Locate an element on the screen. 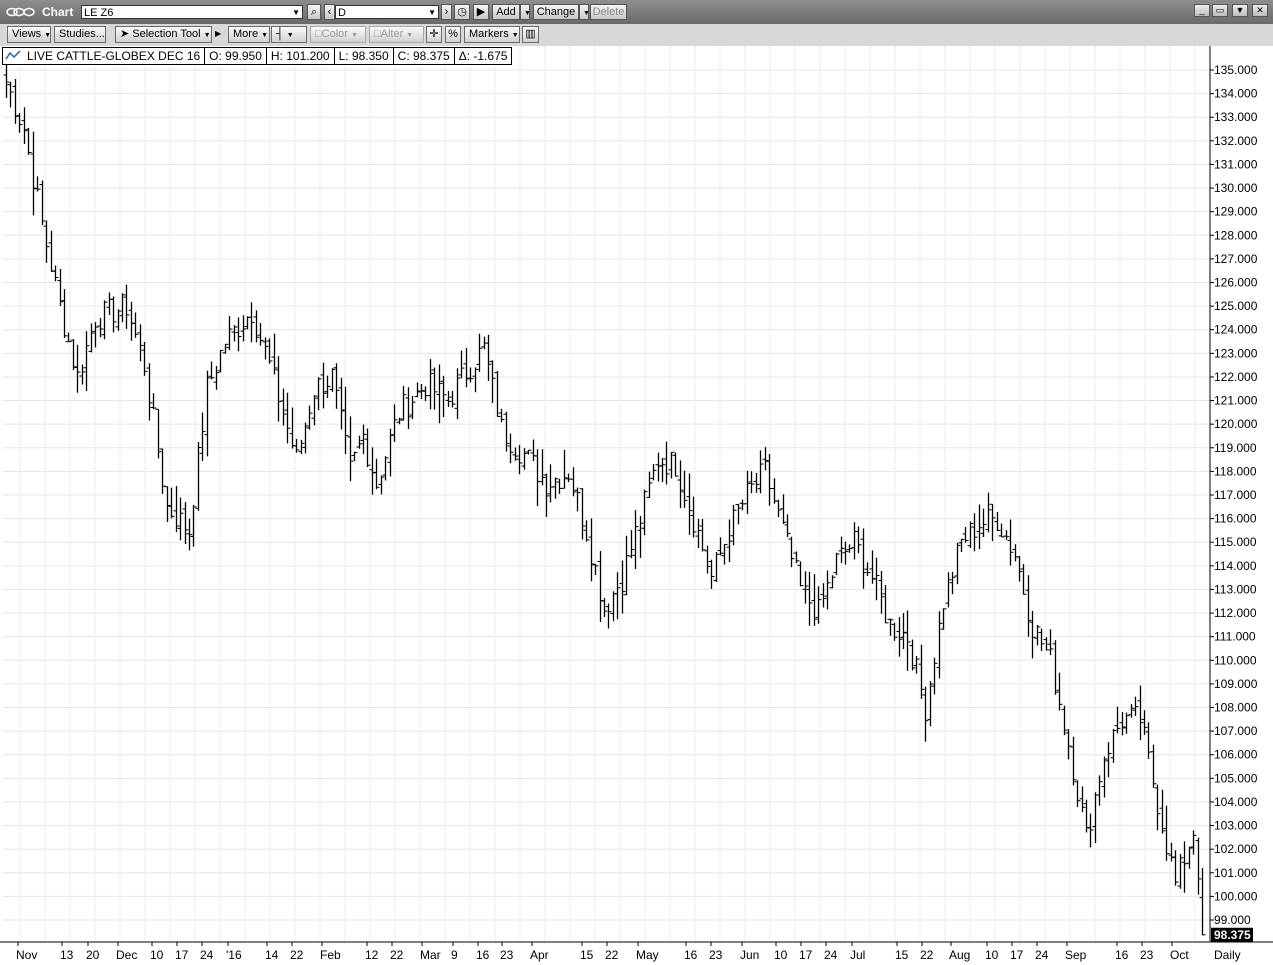 This screenshot has height=965, width=1273. selection-tool-button: ➤ Selection Tool ▼ is located at coordinates (163, 34).